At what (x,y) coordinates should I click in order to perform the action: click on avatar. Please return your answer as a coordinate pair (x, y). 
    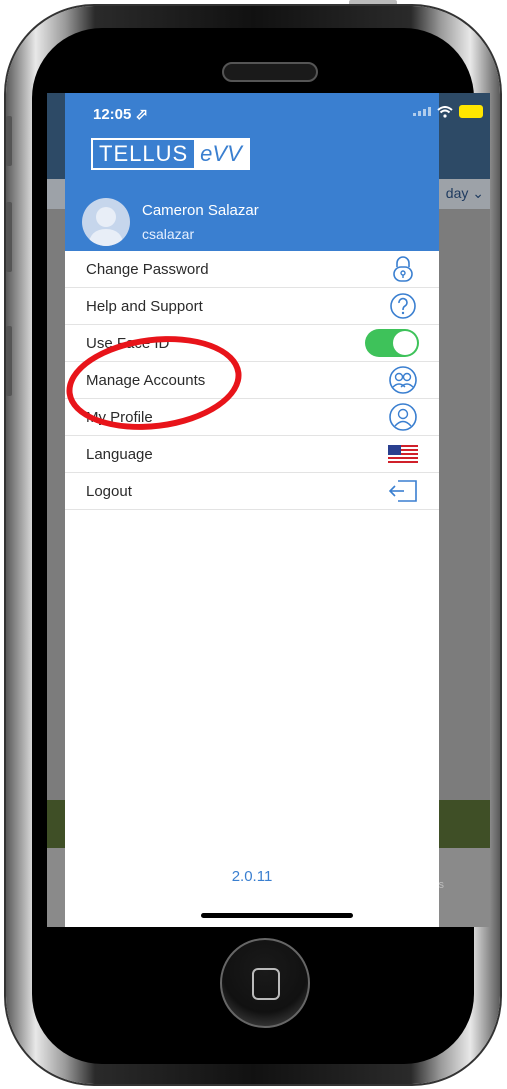
    Looking at the image, I should click on (106, 222).